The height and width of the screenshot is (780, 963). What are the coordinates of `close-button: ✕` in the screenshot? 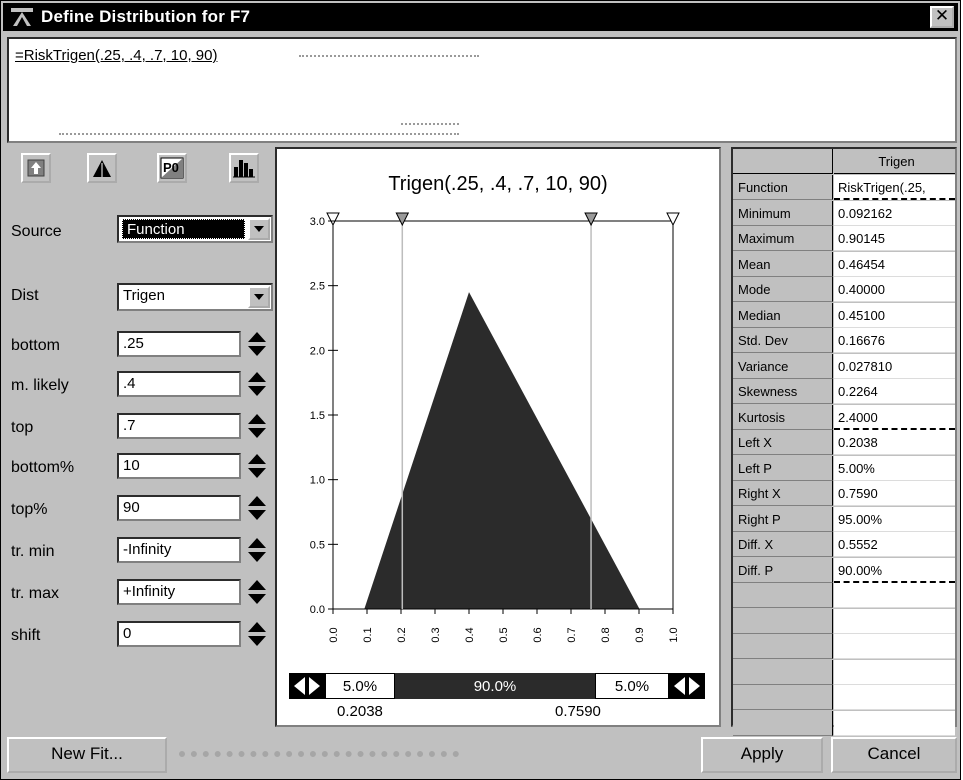 It's located at (942, 17).